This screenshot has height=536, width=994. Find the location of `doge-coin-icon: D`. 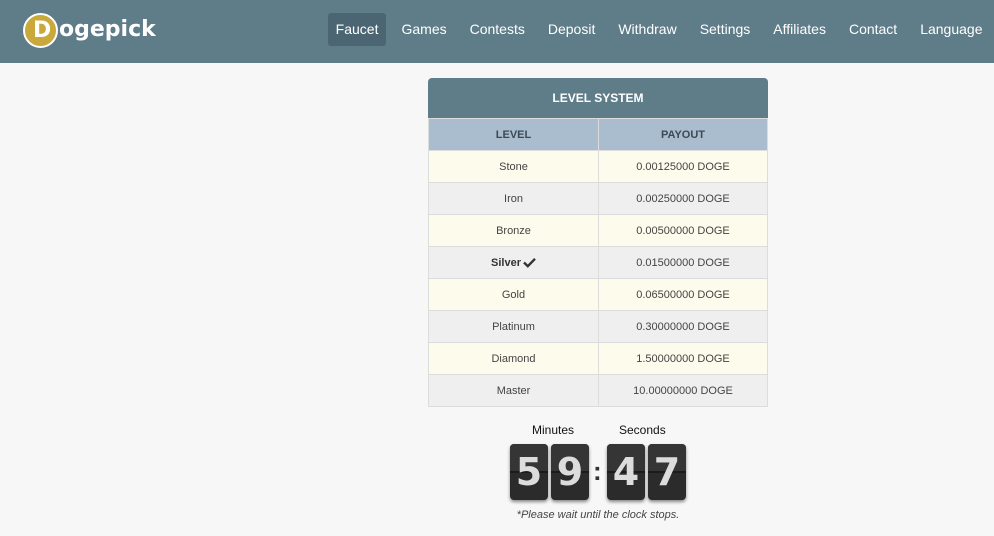

doge-coin-icon: D is located at coordinates (40, 30).